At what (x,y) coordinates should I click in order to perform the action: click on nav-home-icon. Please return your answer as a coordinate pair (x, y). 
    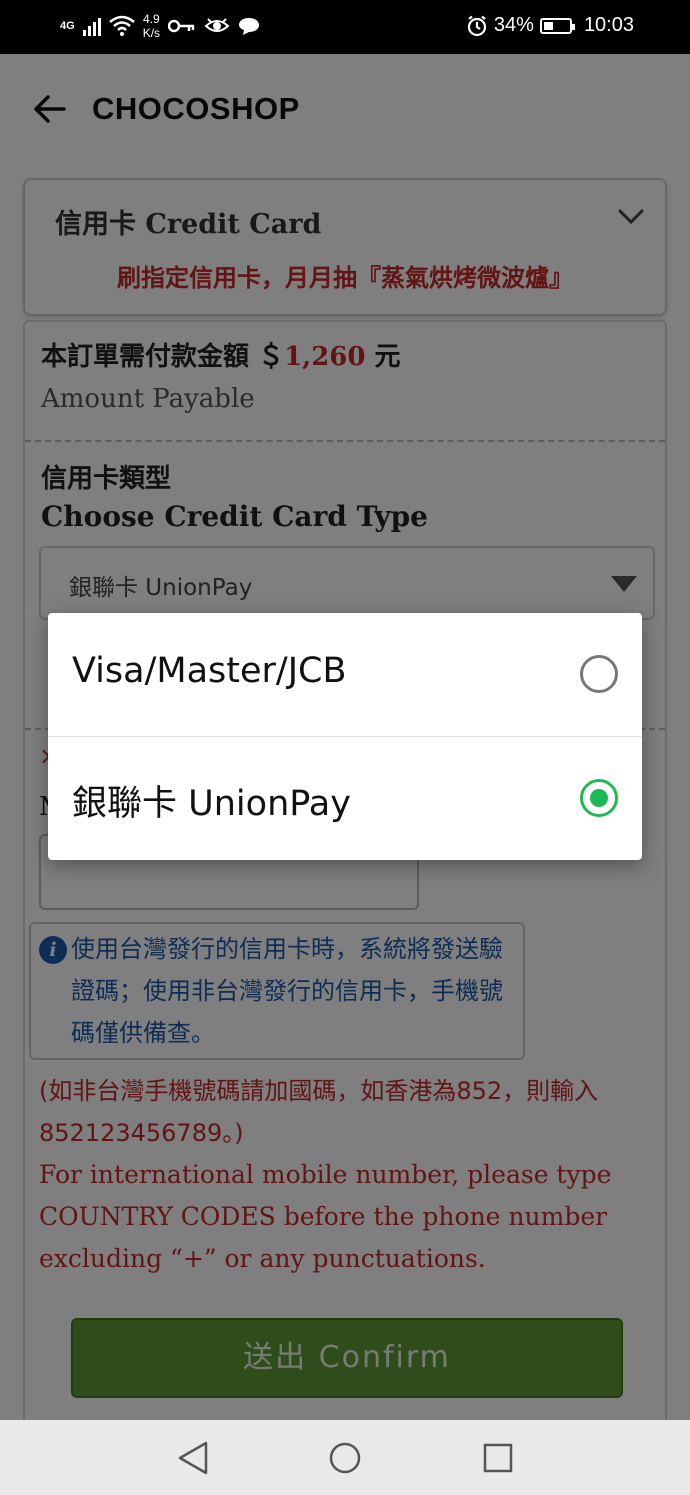
    Looking at the image, I should click on (345, 1458).